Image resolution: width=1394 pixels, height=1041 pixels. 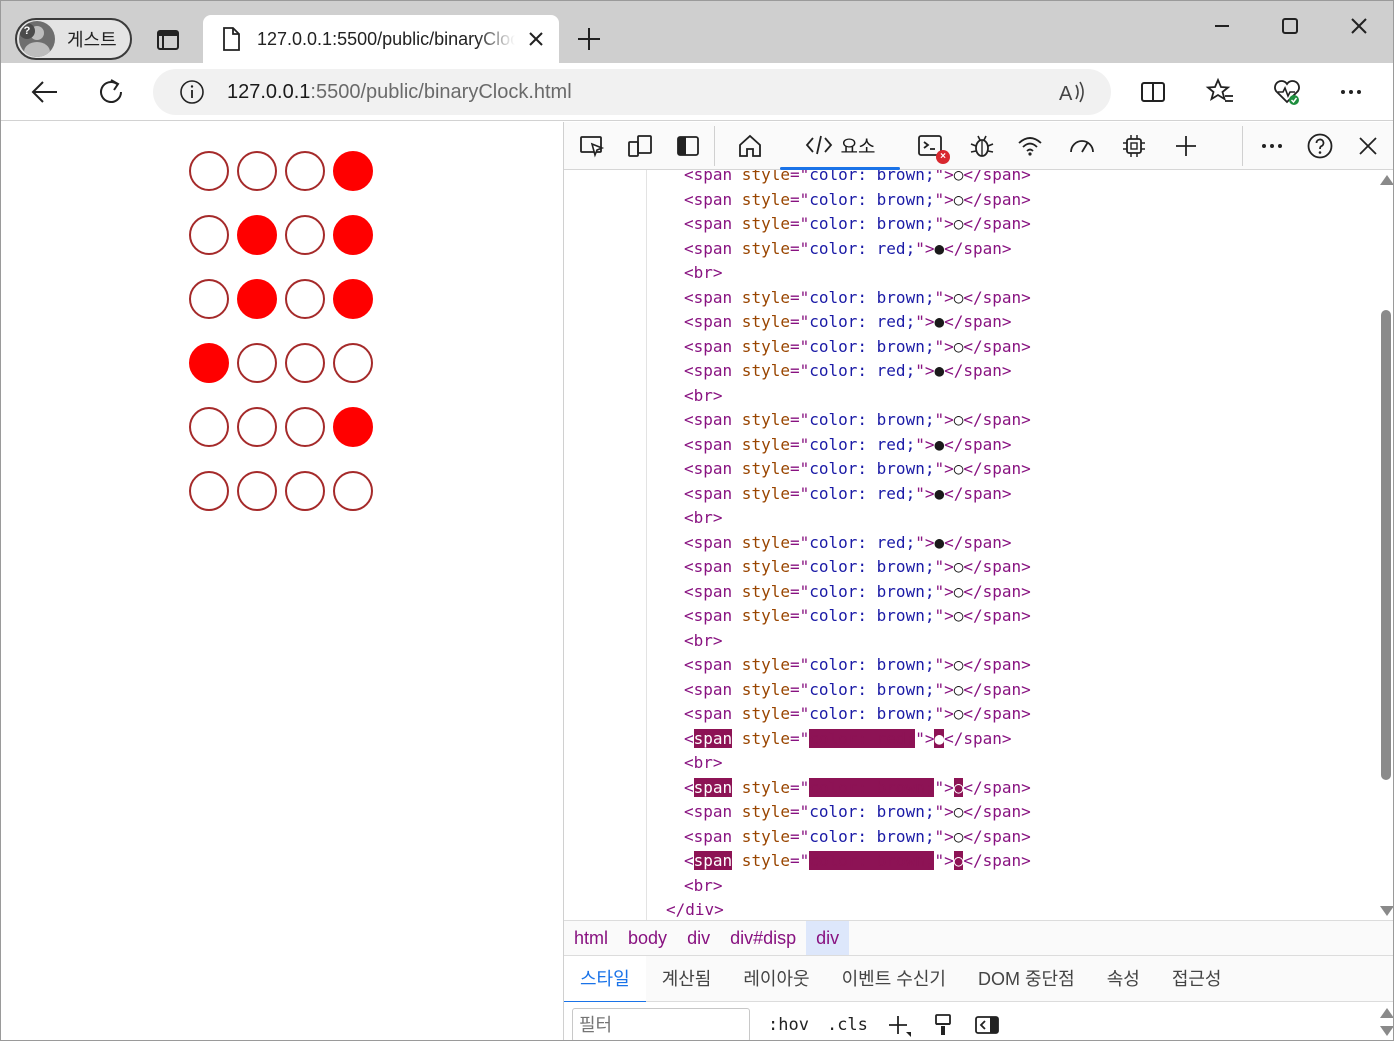 What do you see at coordinates (713, 419) in the screenshot?
I see `tag-name: span` at bounding box center [713, 419].